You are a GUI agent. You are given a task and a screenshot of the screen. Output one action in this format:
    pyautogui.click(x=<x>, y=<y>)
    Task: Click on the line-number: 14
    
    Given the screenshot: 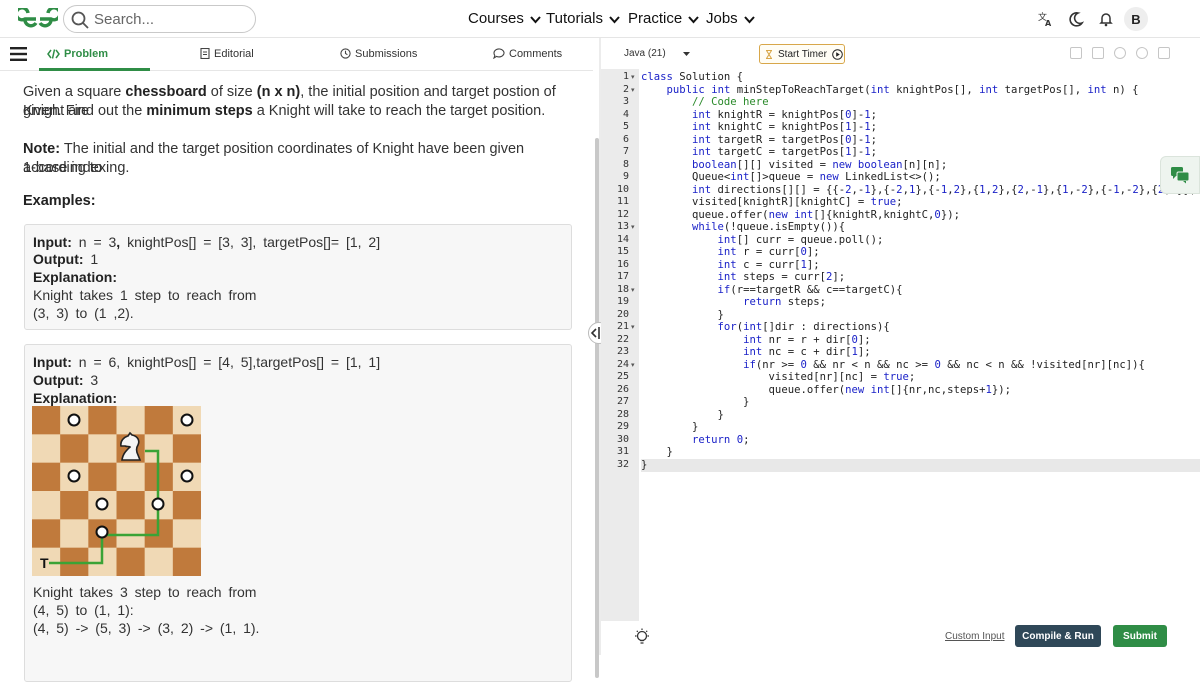 What is the action you would take?
    pyautogui.click(x=622, y=239)
    